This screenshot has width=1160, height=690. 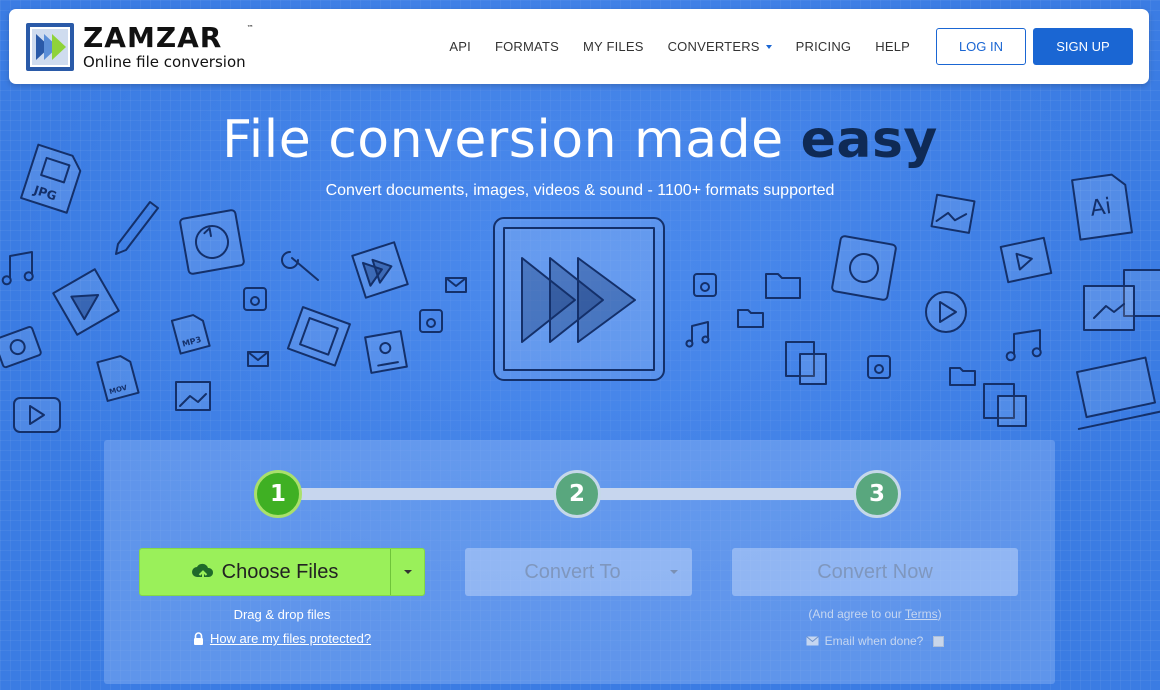 I want to click on nav-converters: CONVERTERS, so click(x=720, y=46).